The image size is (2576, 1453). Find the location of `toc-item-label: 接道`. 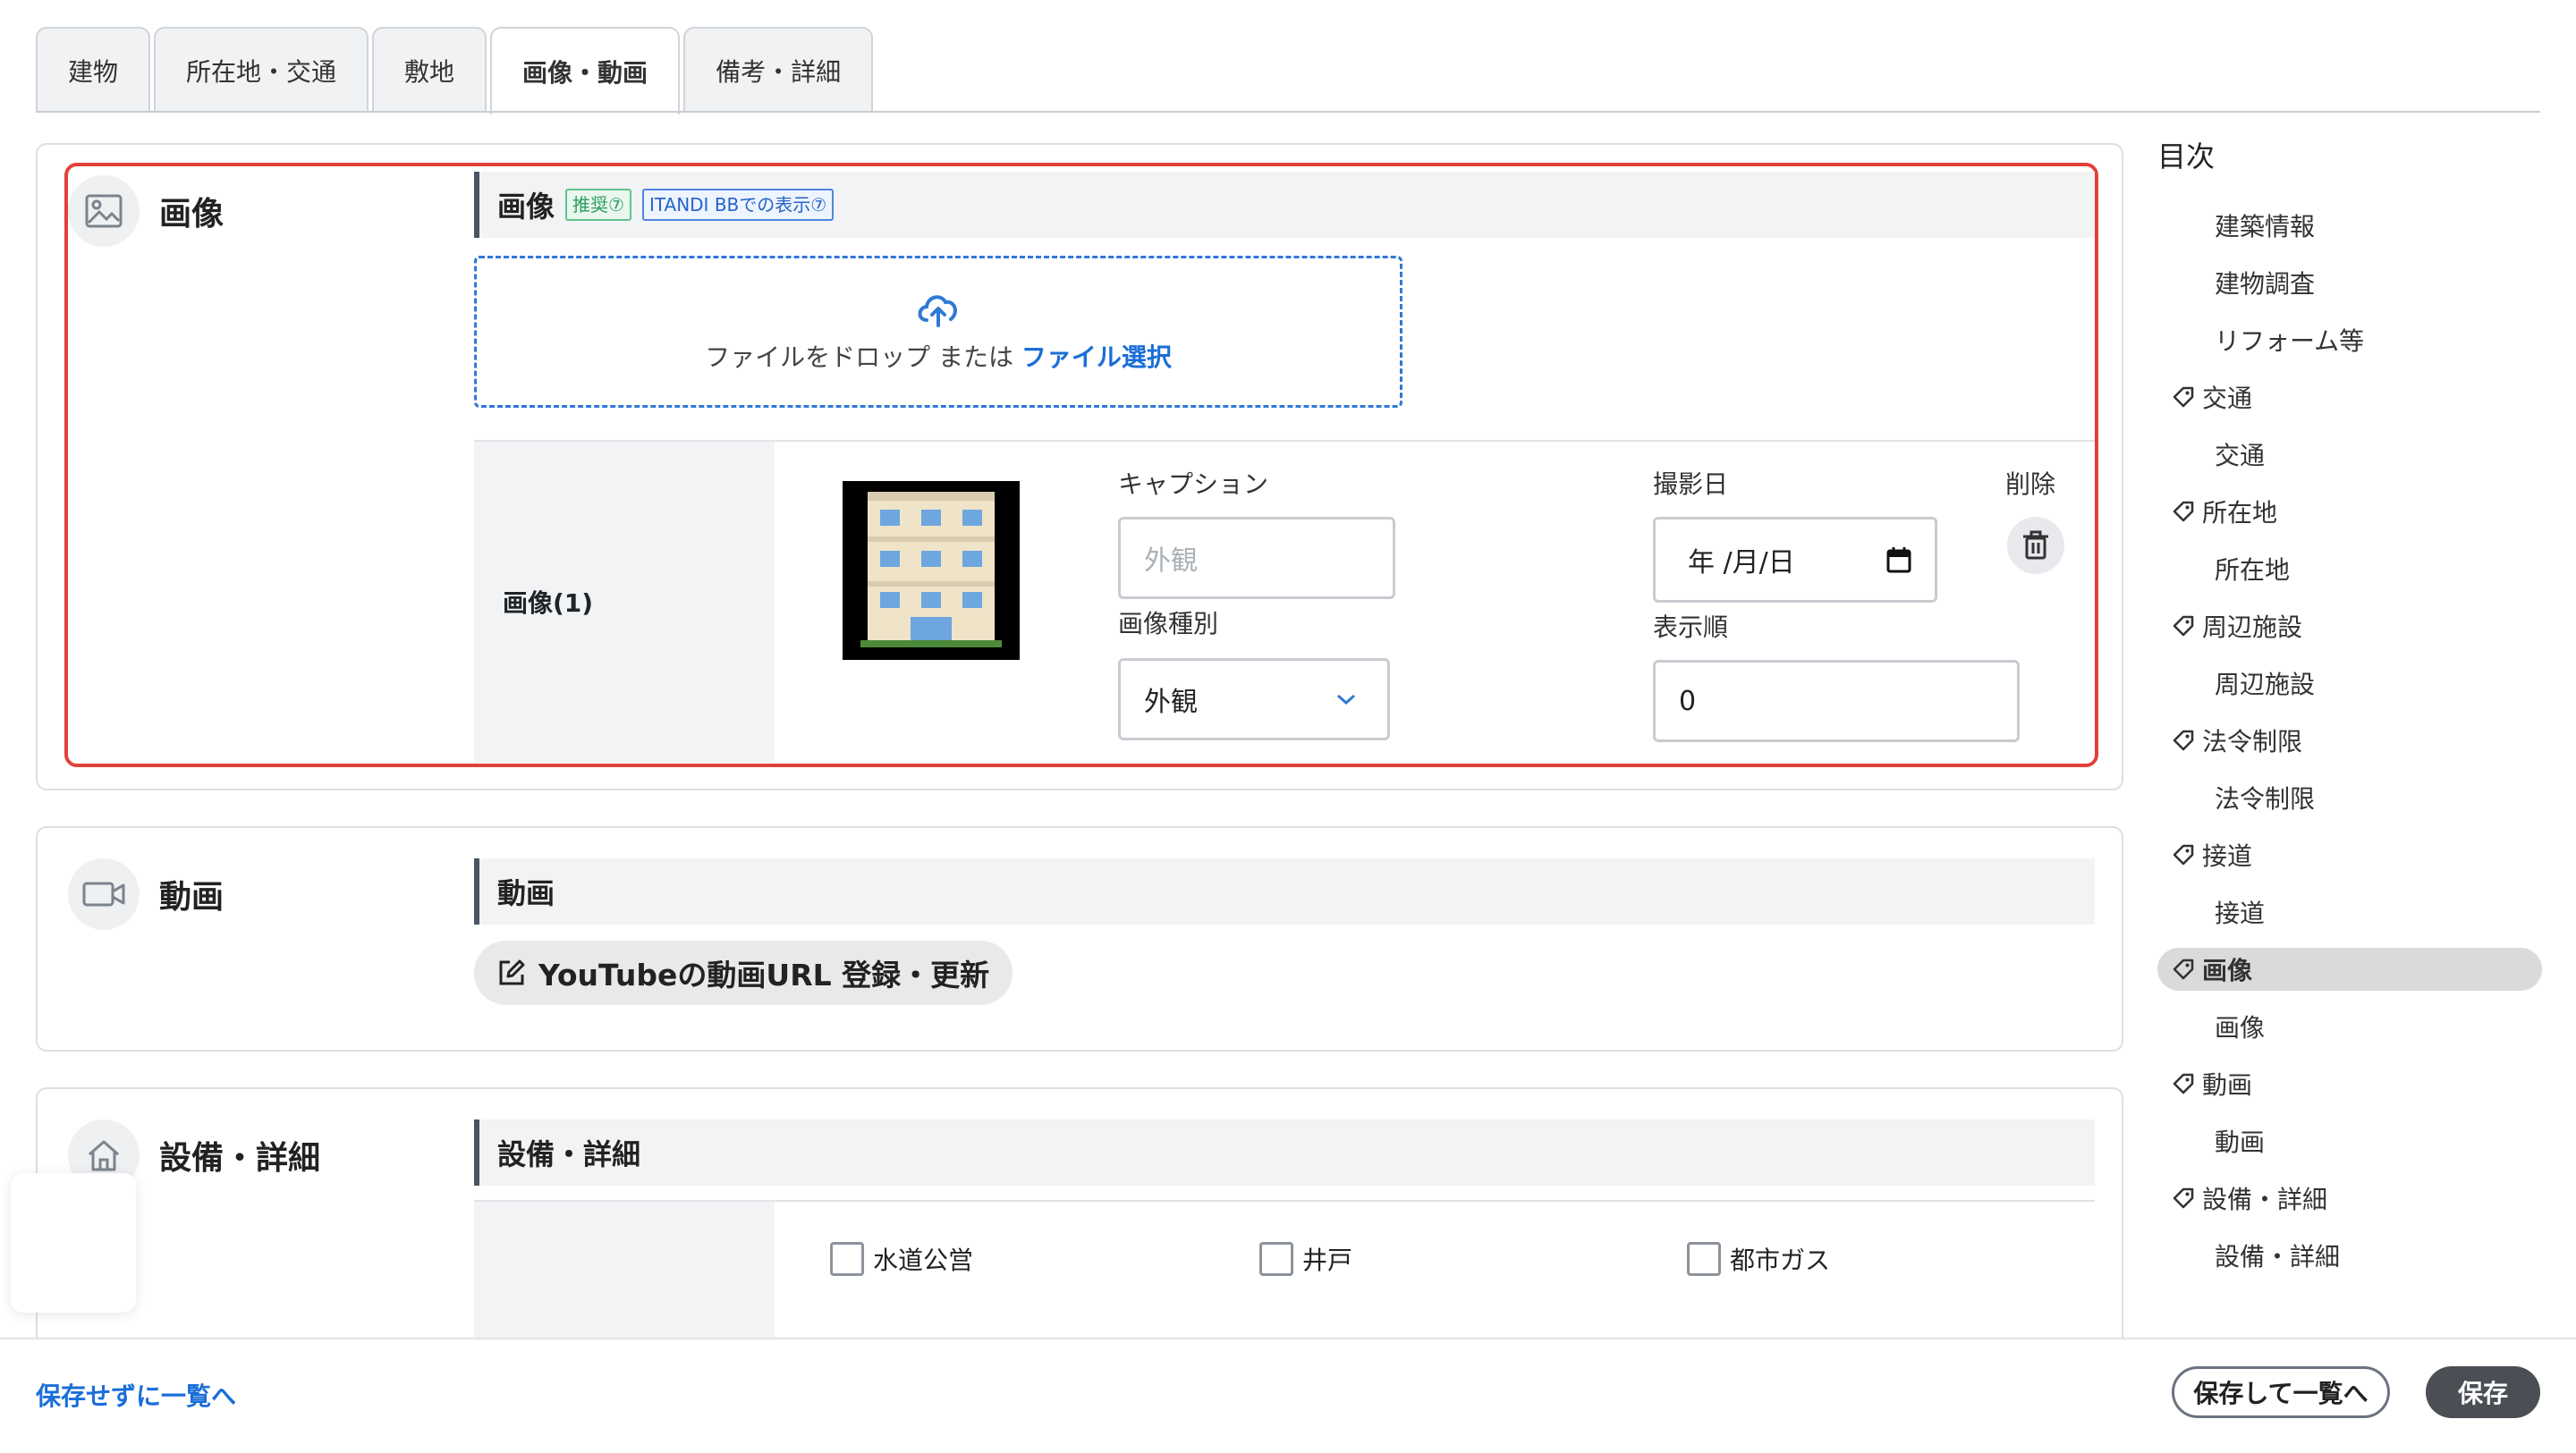

toc-item-label: 接道 is located at coordinates (2240, 913).